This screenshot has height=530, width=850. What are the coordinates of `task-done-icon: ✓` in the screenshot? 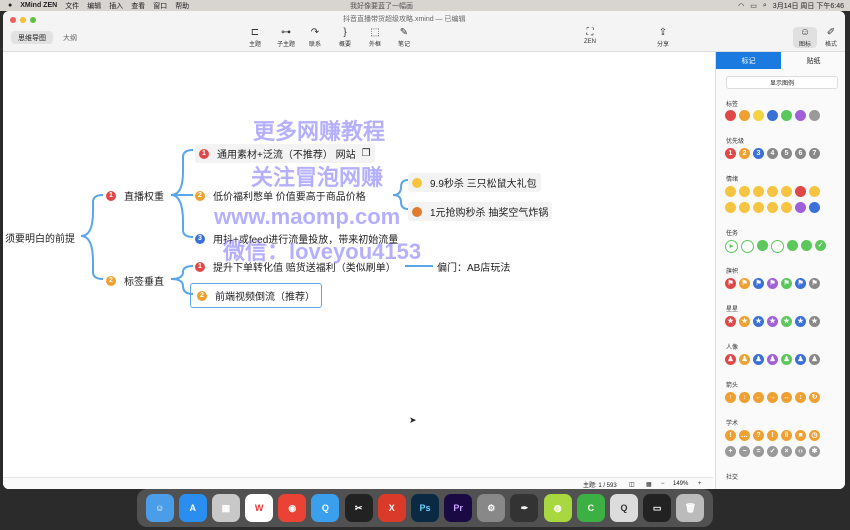 It's located at (820, 245).